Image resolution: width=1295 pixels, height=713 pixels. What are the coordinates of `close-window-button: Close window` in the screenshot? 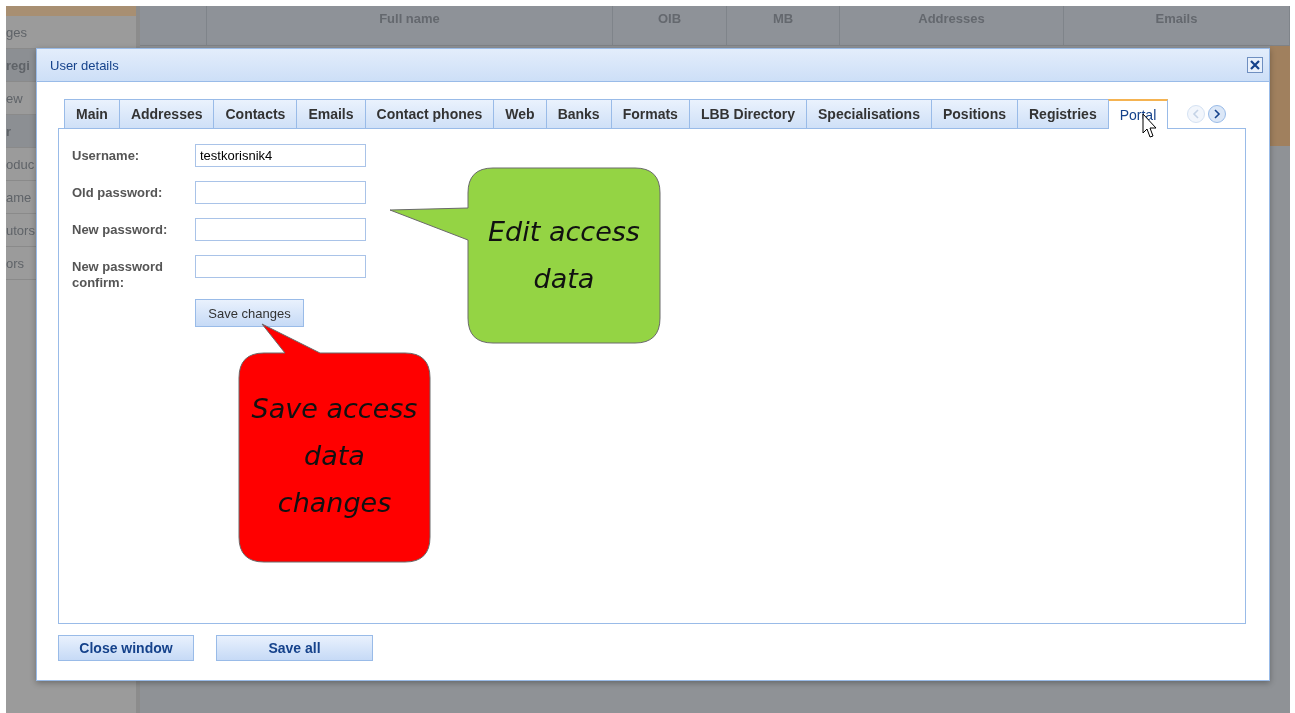 It's located at (126, 648).